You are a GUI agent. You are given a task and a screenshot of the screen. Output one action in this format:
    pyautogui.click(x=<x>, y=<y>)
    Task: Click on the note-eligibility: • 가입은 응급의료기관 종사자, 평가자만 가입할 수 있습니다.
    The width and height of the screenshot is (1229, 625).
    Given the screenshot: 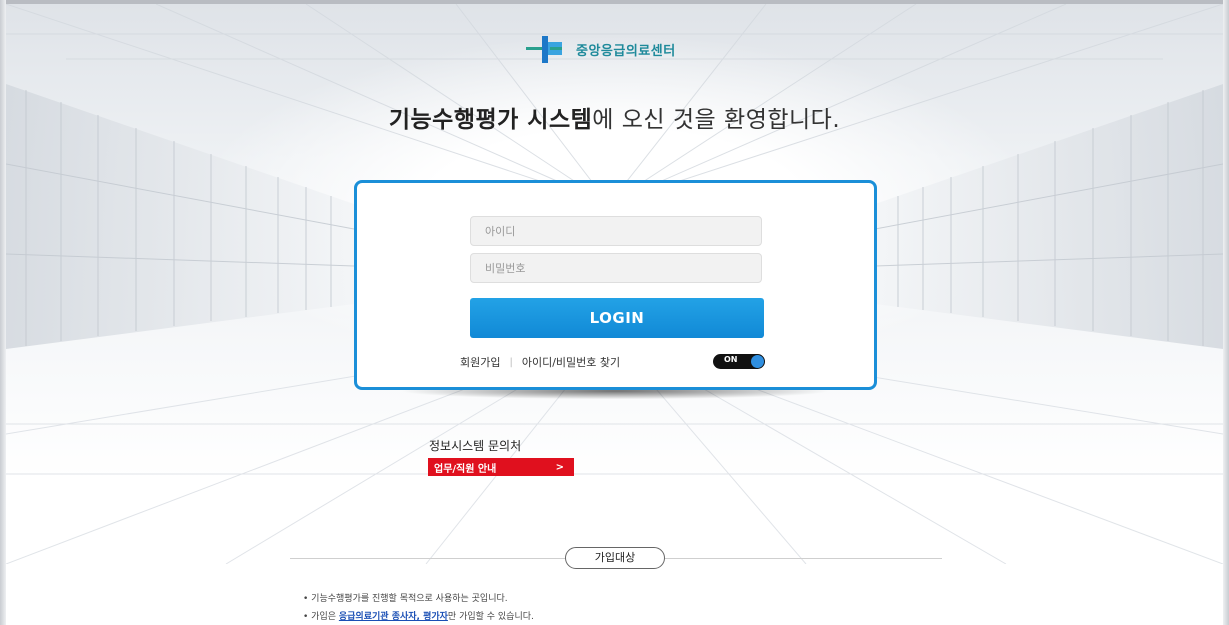 What is the action you would take?
    pyautogui.click(x=418, y=616)
    